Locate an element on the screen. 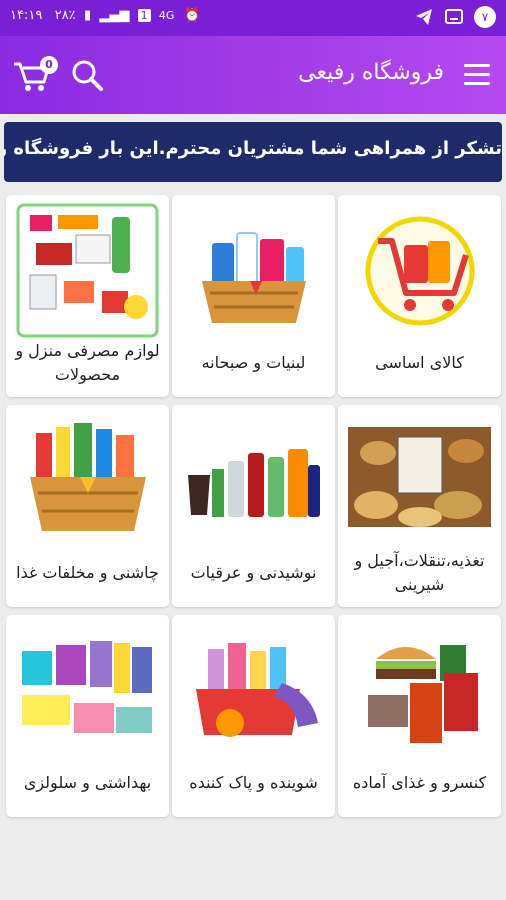  status-bar: ۱۴:۱۹ ۲۸٪ ▮ ▂▄▆ 1 4G ⏰ ۷ is located at coordinates (253, 18).